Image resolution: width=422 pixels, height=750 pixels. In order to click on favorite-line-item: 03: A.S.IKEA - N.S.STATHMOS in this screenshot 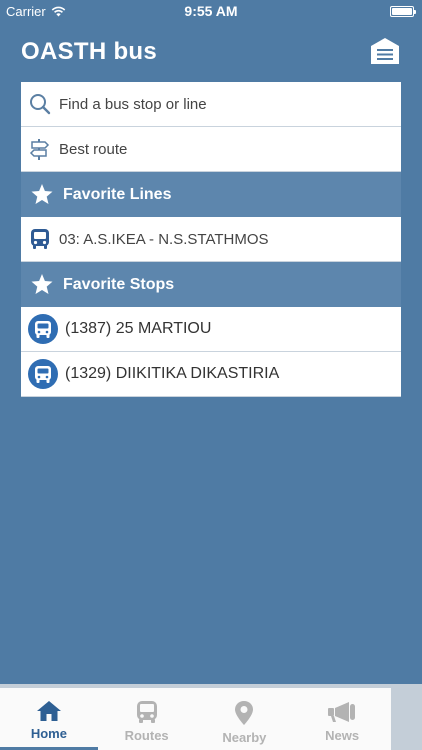, I will do `click(211, 239)`.